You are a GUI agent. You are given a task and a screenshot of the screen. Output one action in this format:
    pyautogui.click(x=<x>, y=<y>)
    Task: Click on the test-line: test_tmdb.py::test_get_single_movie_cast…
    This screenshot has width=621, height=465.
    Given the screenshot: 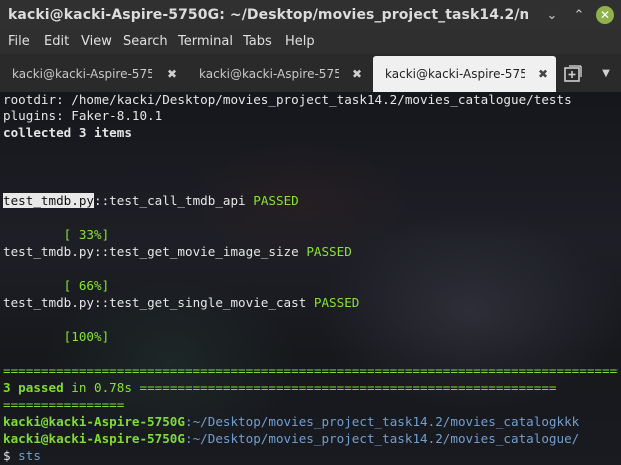 What is the action you would take?
    pyautogui.click(x=181, y=303)
    